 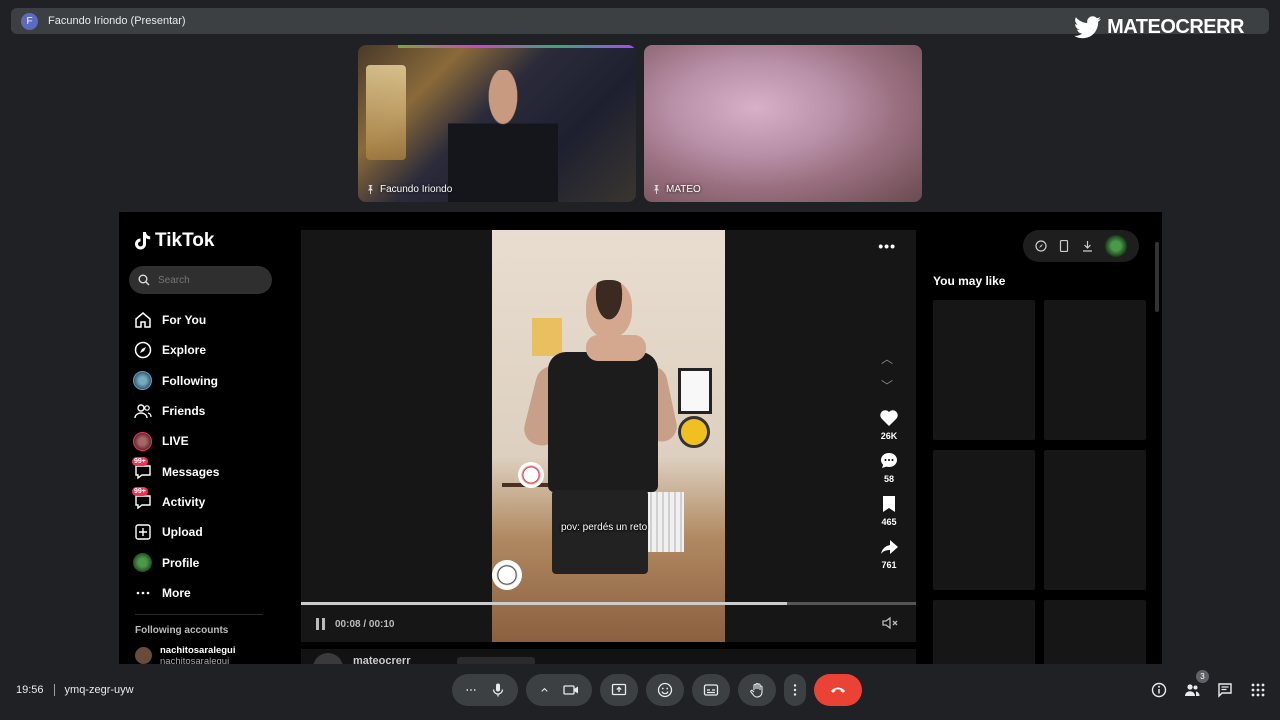 What do you see at coordinates (140, 492) in the screenshot?
I see `activity-badge: 99+` at bounding box center [140, 492].